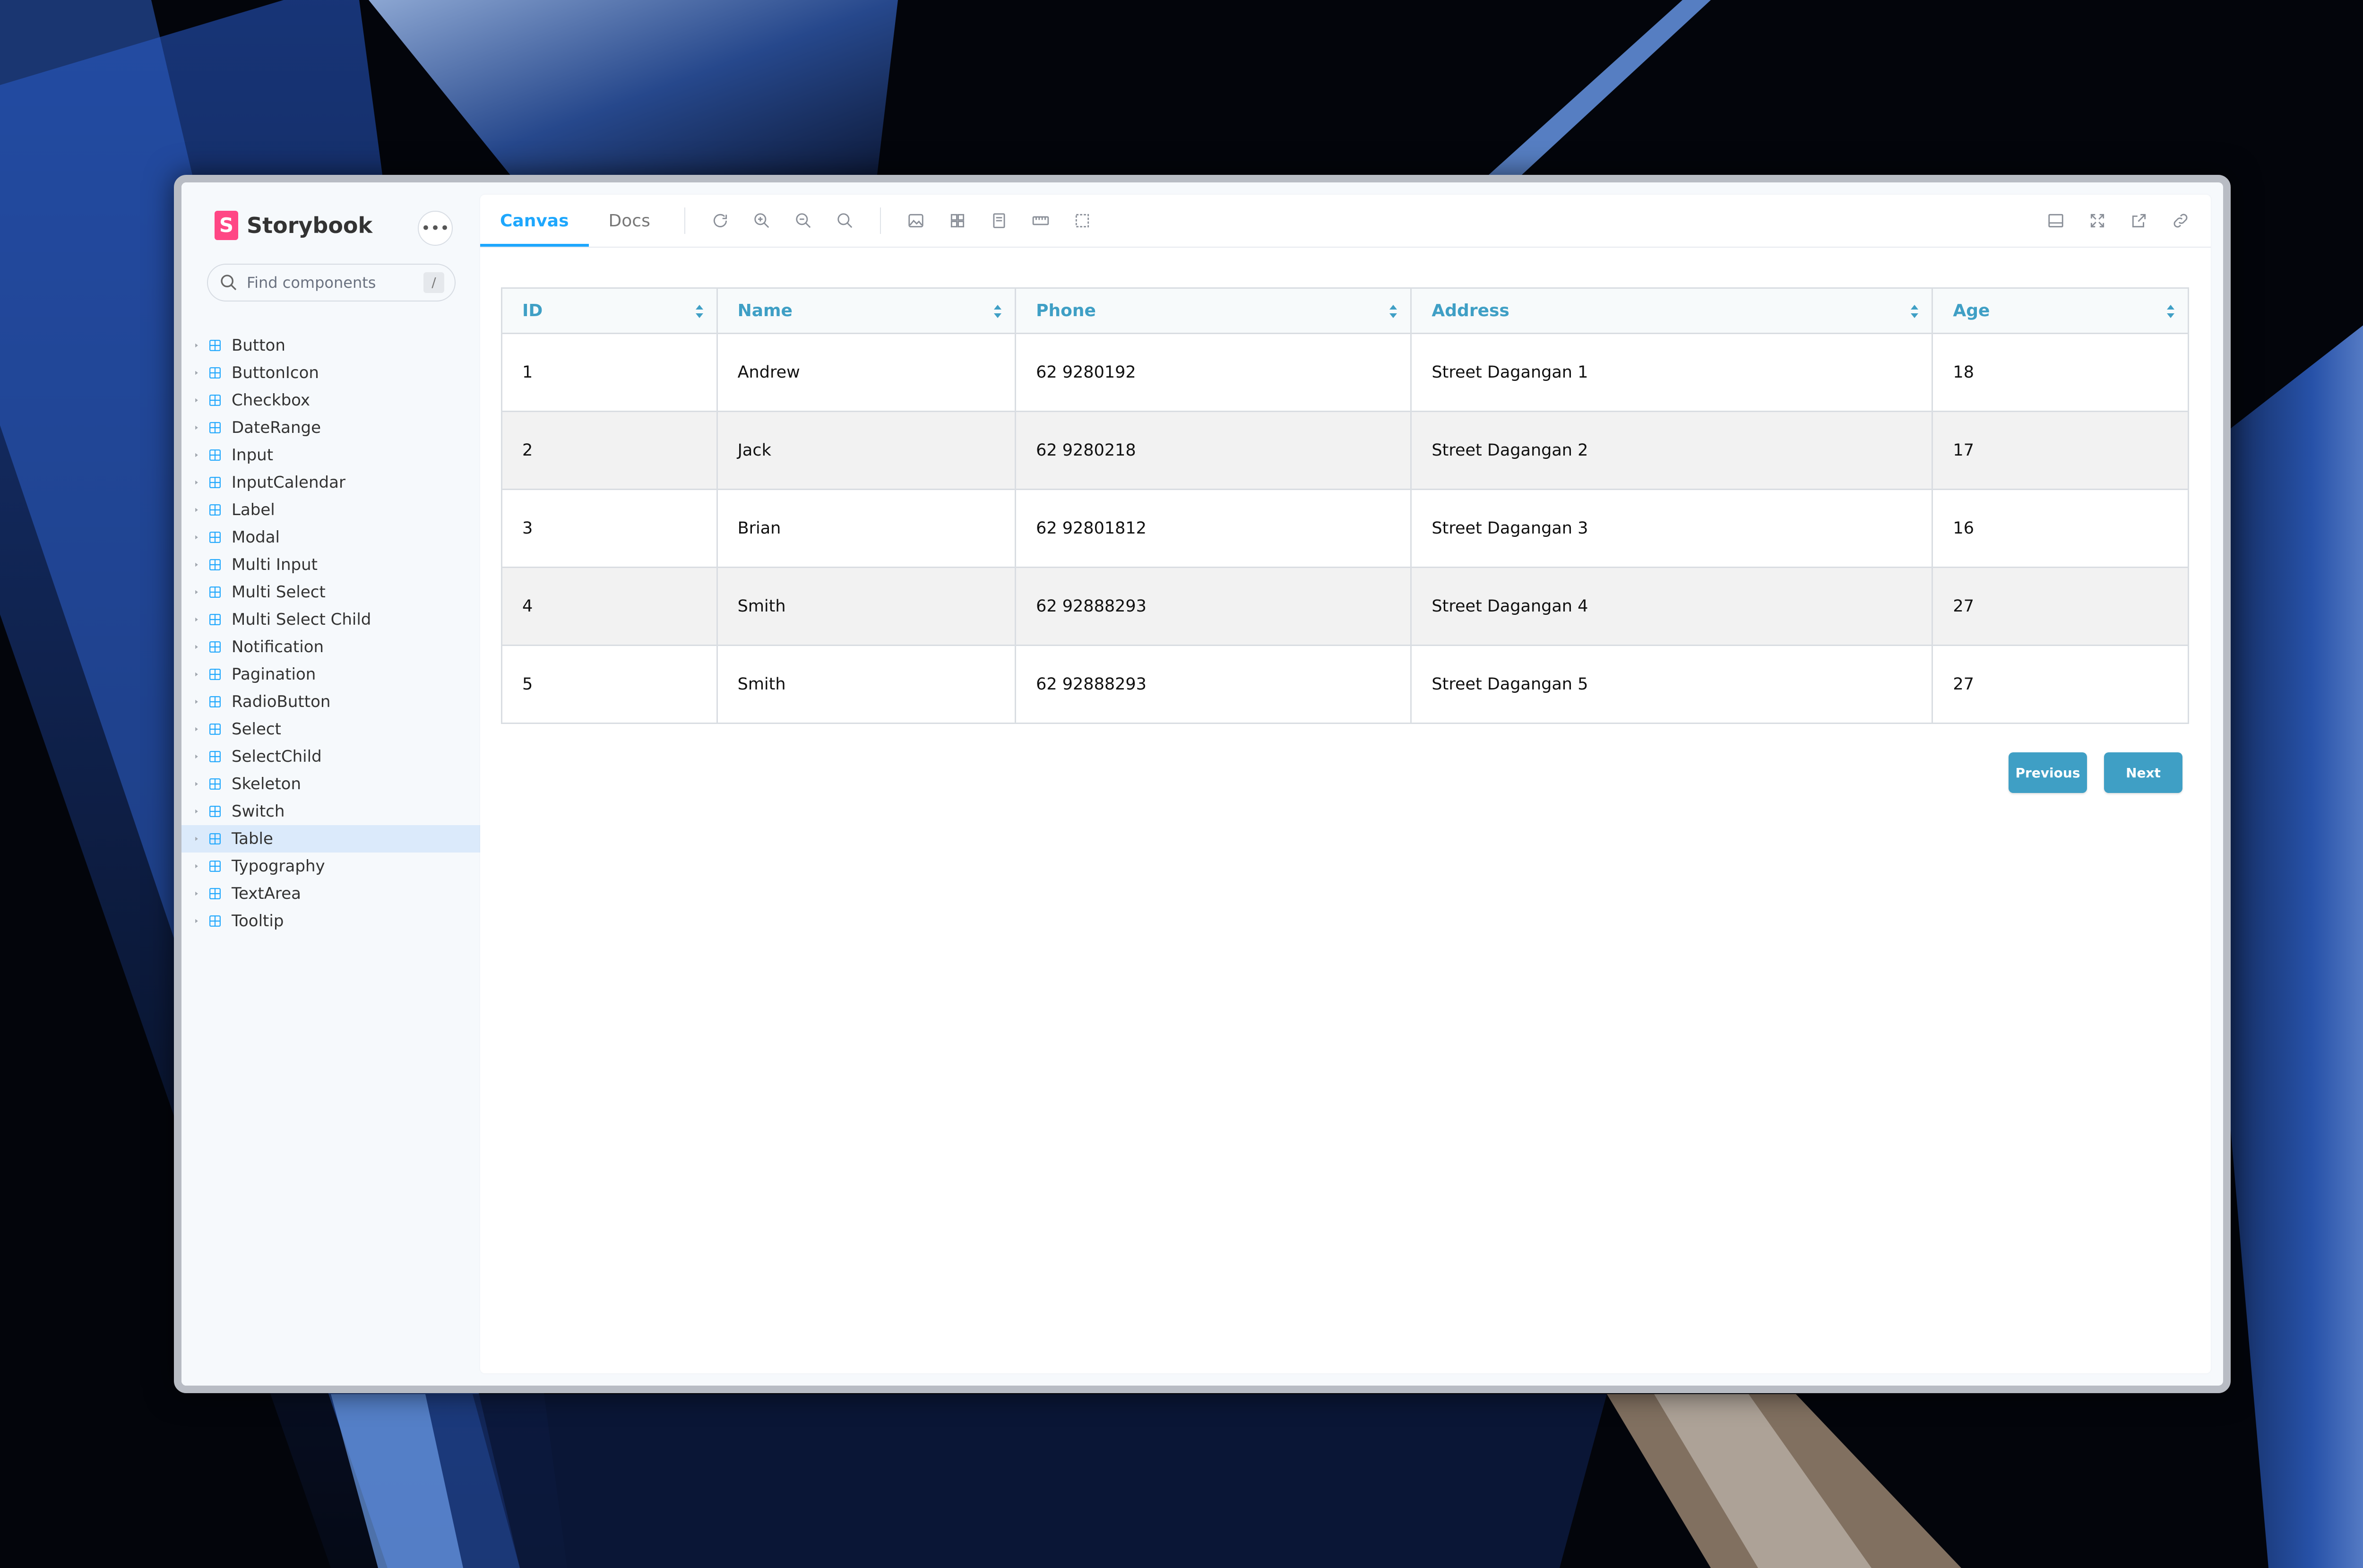 The image size is (2363, 1568). Describe the element at coordinates (1672, 450) in the screenshot. I see `cell-address: Street Dagangan 2` at that location.